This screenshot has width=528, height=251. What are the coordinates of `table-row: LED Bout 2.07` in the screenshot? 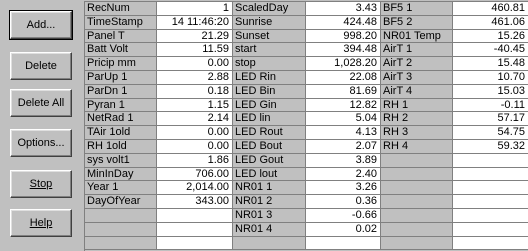 It's located at (307, 147).